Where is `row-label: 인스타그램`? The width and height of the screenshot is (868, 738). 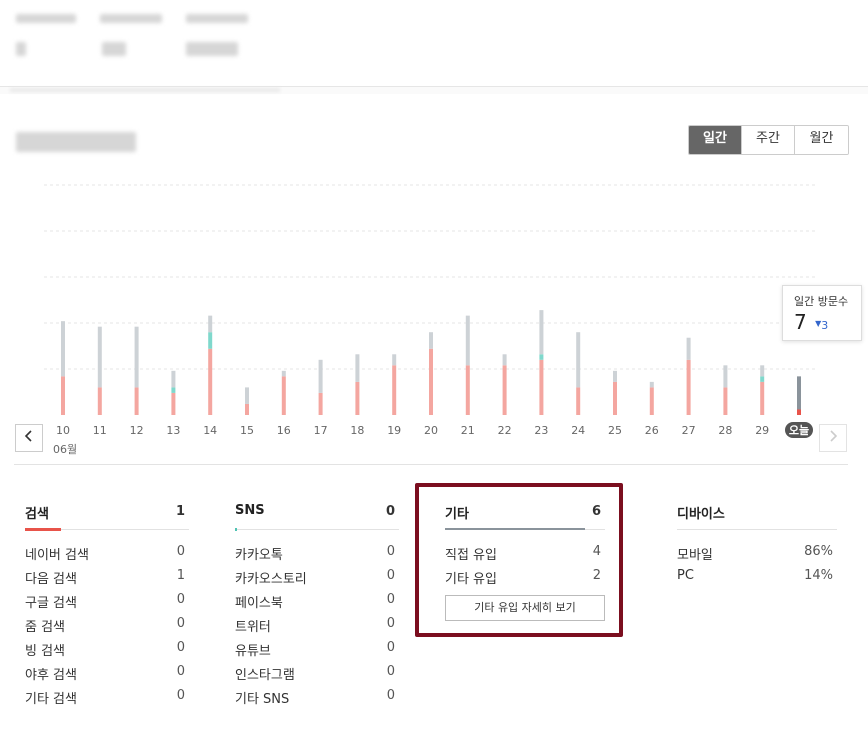 row-label: 인스타그램 is located at coordinates (265, 675).